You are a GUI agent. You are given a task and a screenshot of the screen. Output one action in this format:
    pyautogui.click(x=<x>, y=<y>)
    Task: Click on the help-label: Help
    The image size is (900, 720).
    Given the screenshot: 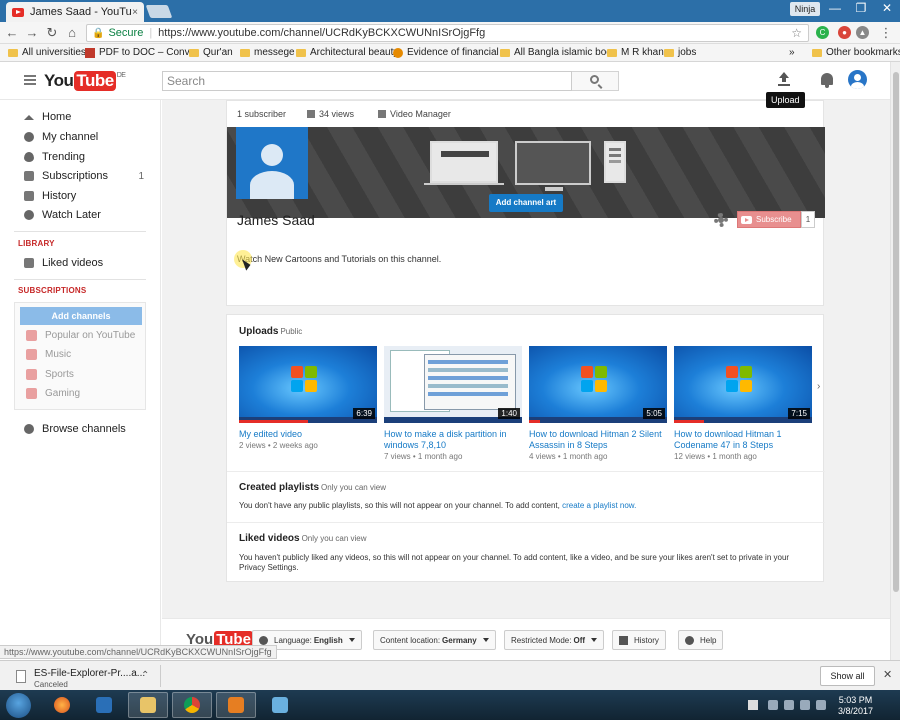 What is the action you would take?
    pyautogui.click(x=708, y=640)
    